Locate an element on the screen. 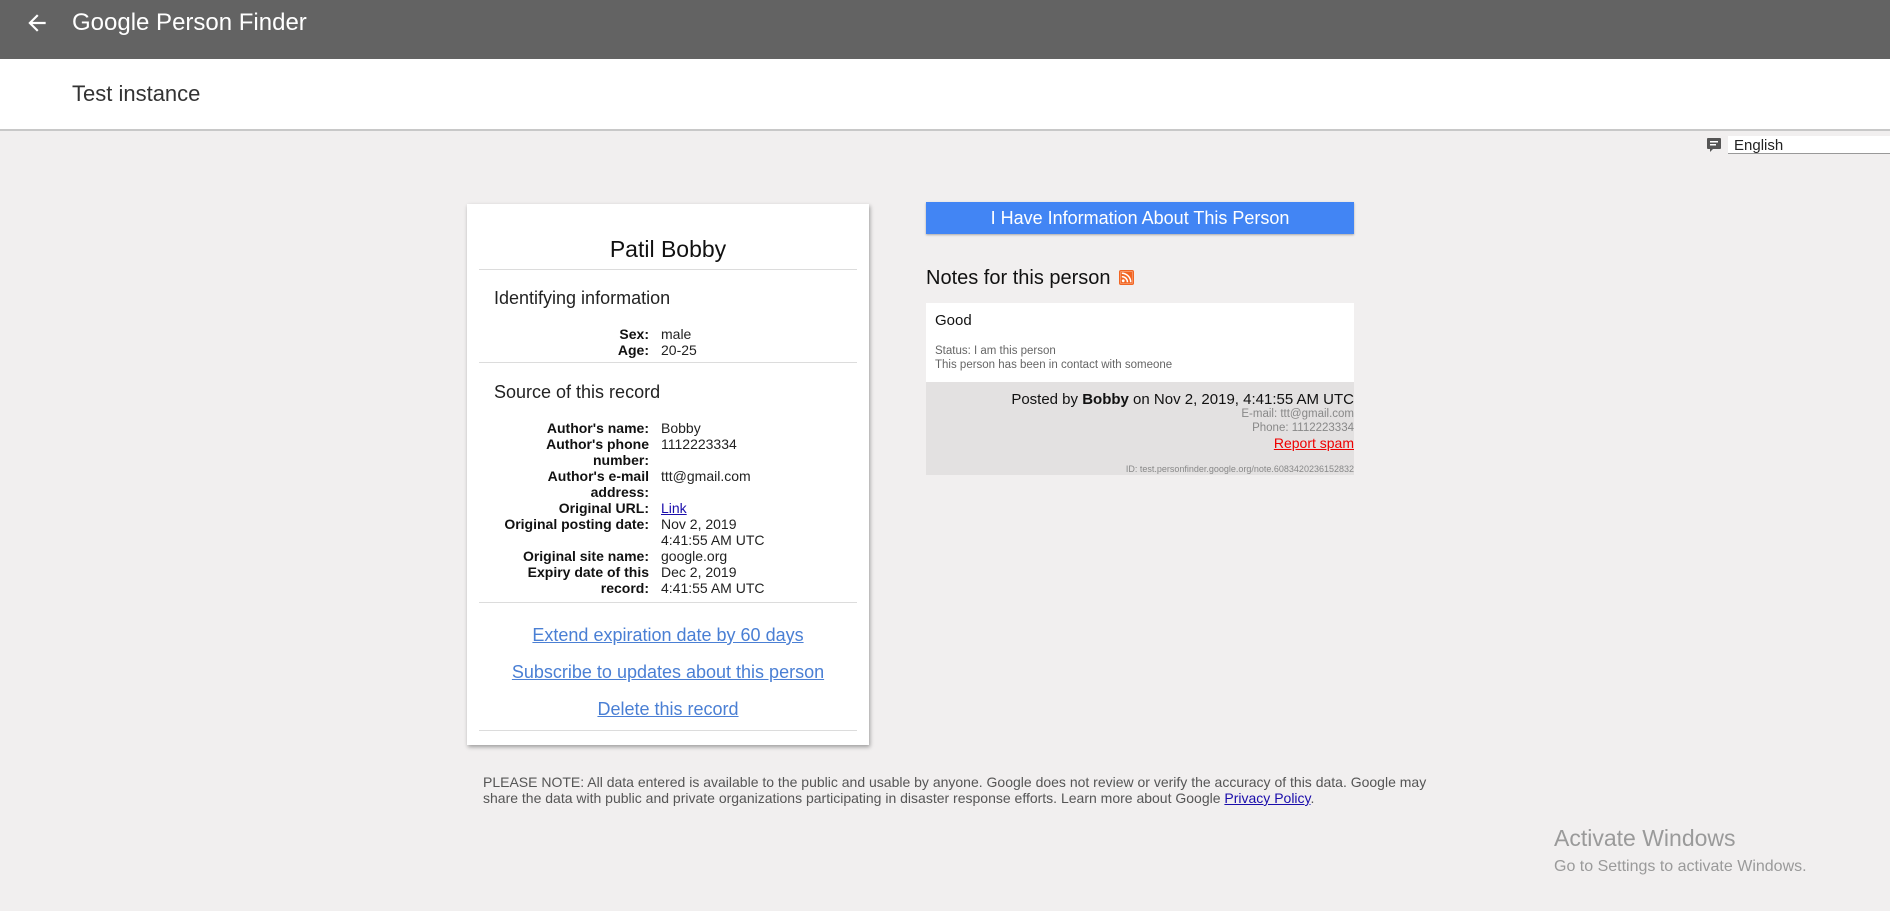 The image size is (1890, 911). author-name-value: Bobby is located at coordinates (681, 428).